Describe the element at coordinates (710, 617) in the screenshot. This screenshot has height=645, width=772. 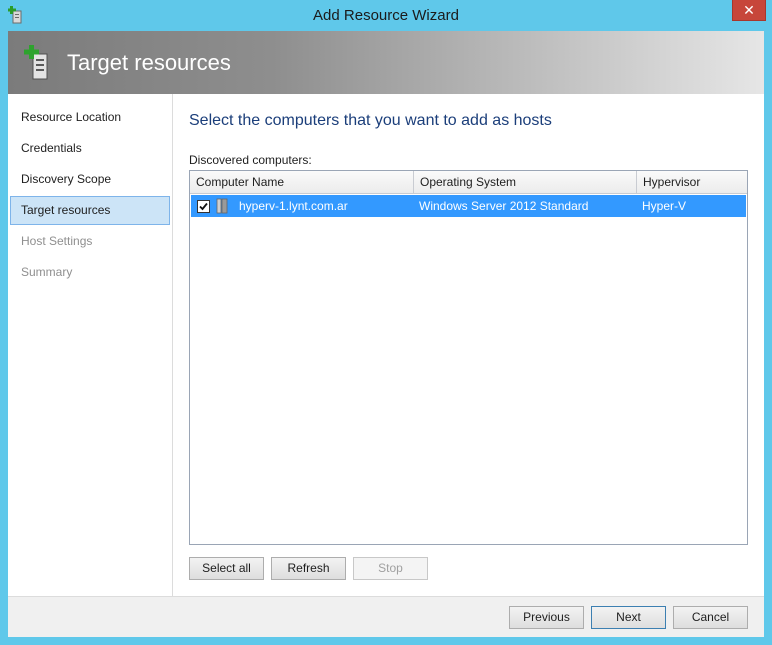
I see `cancel-button: Cancel` at that location.